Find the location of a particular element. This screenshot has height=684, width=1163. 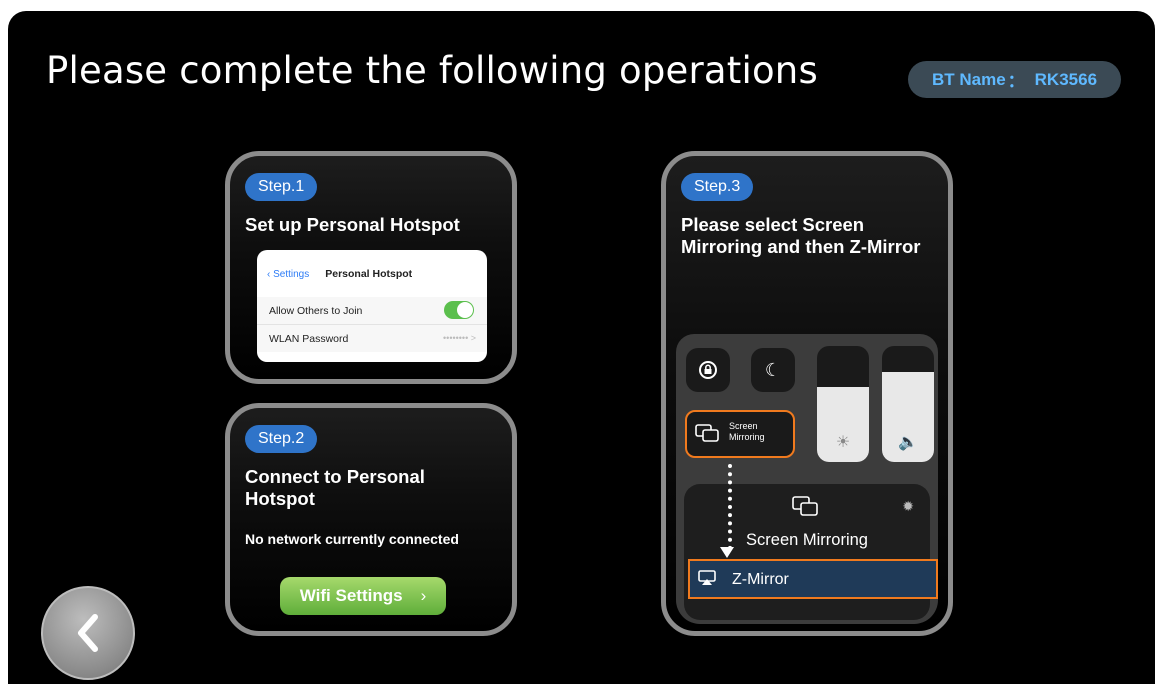

chevron-left-icon is located at coordinates (88, 633).